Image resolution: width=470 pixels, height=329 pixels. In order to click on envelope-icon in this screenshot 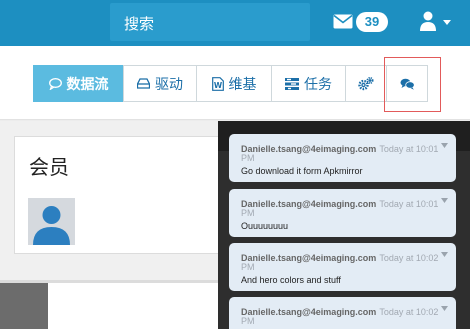, I will do `click(343, 21)`.